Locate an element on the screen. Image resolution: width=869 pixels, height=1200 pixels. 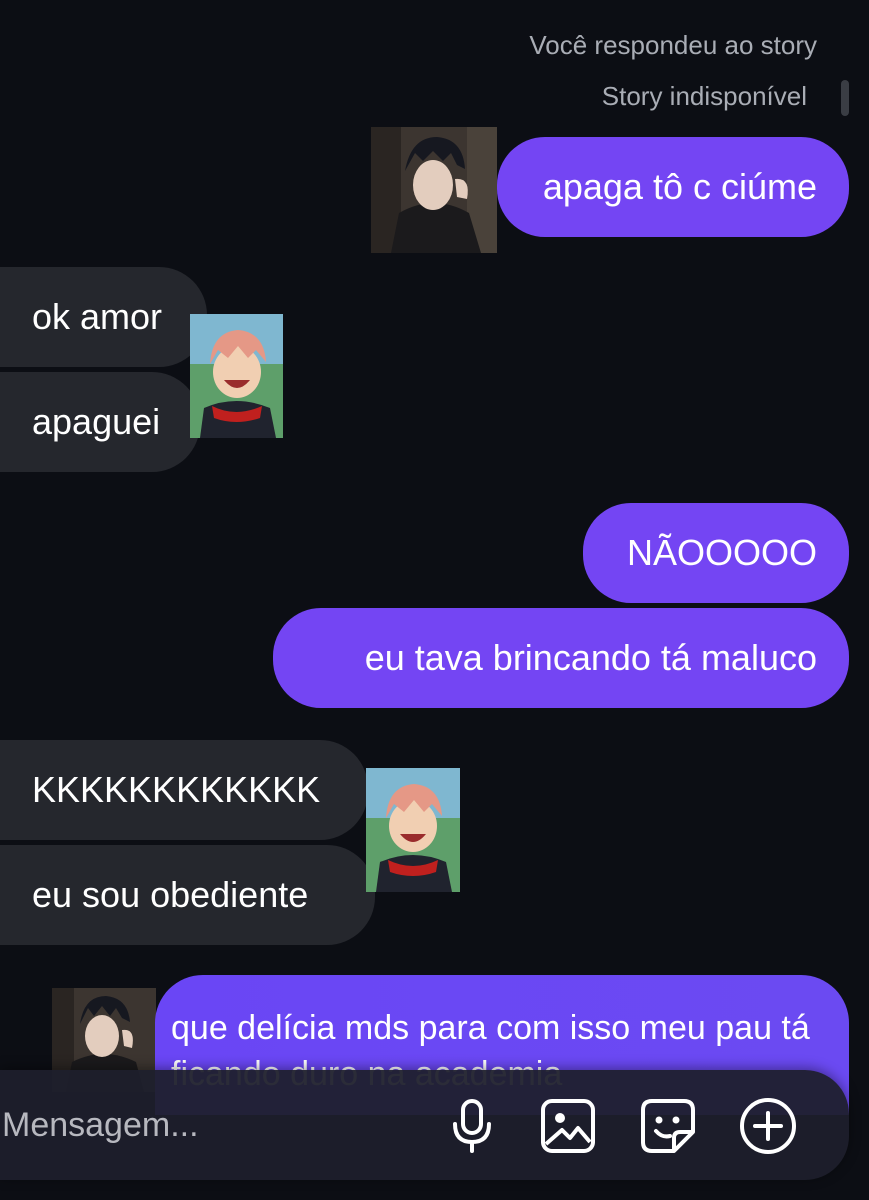
image-icon is located at coordinates (568, 1126).